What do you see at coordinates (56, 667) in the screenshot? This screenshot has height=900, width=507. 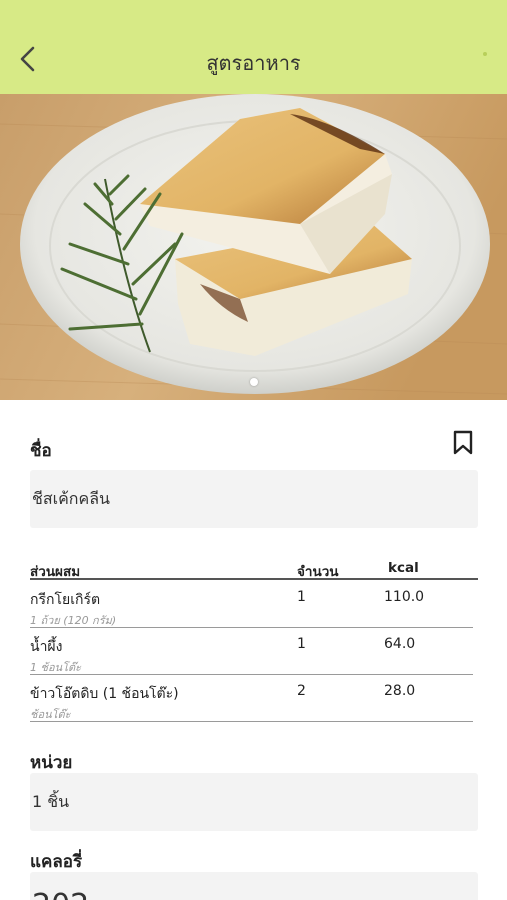 I see `ingredient-unit: 1 ช้อนโต๊ะ` at bounding box center [56, 667].